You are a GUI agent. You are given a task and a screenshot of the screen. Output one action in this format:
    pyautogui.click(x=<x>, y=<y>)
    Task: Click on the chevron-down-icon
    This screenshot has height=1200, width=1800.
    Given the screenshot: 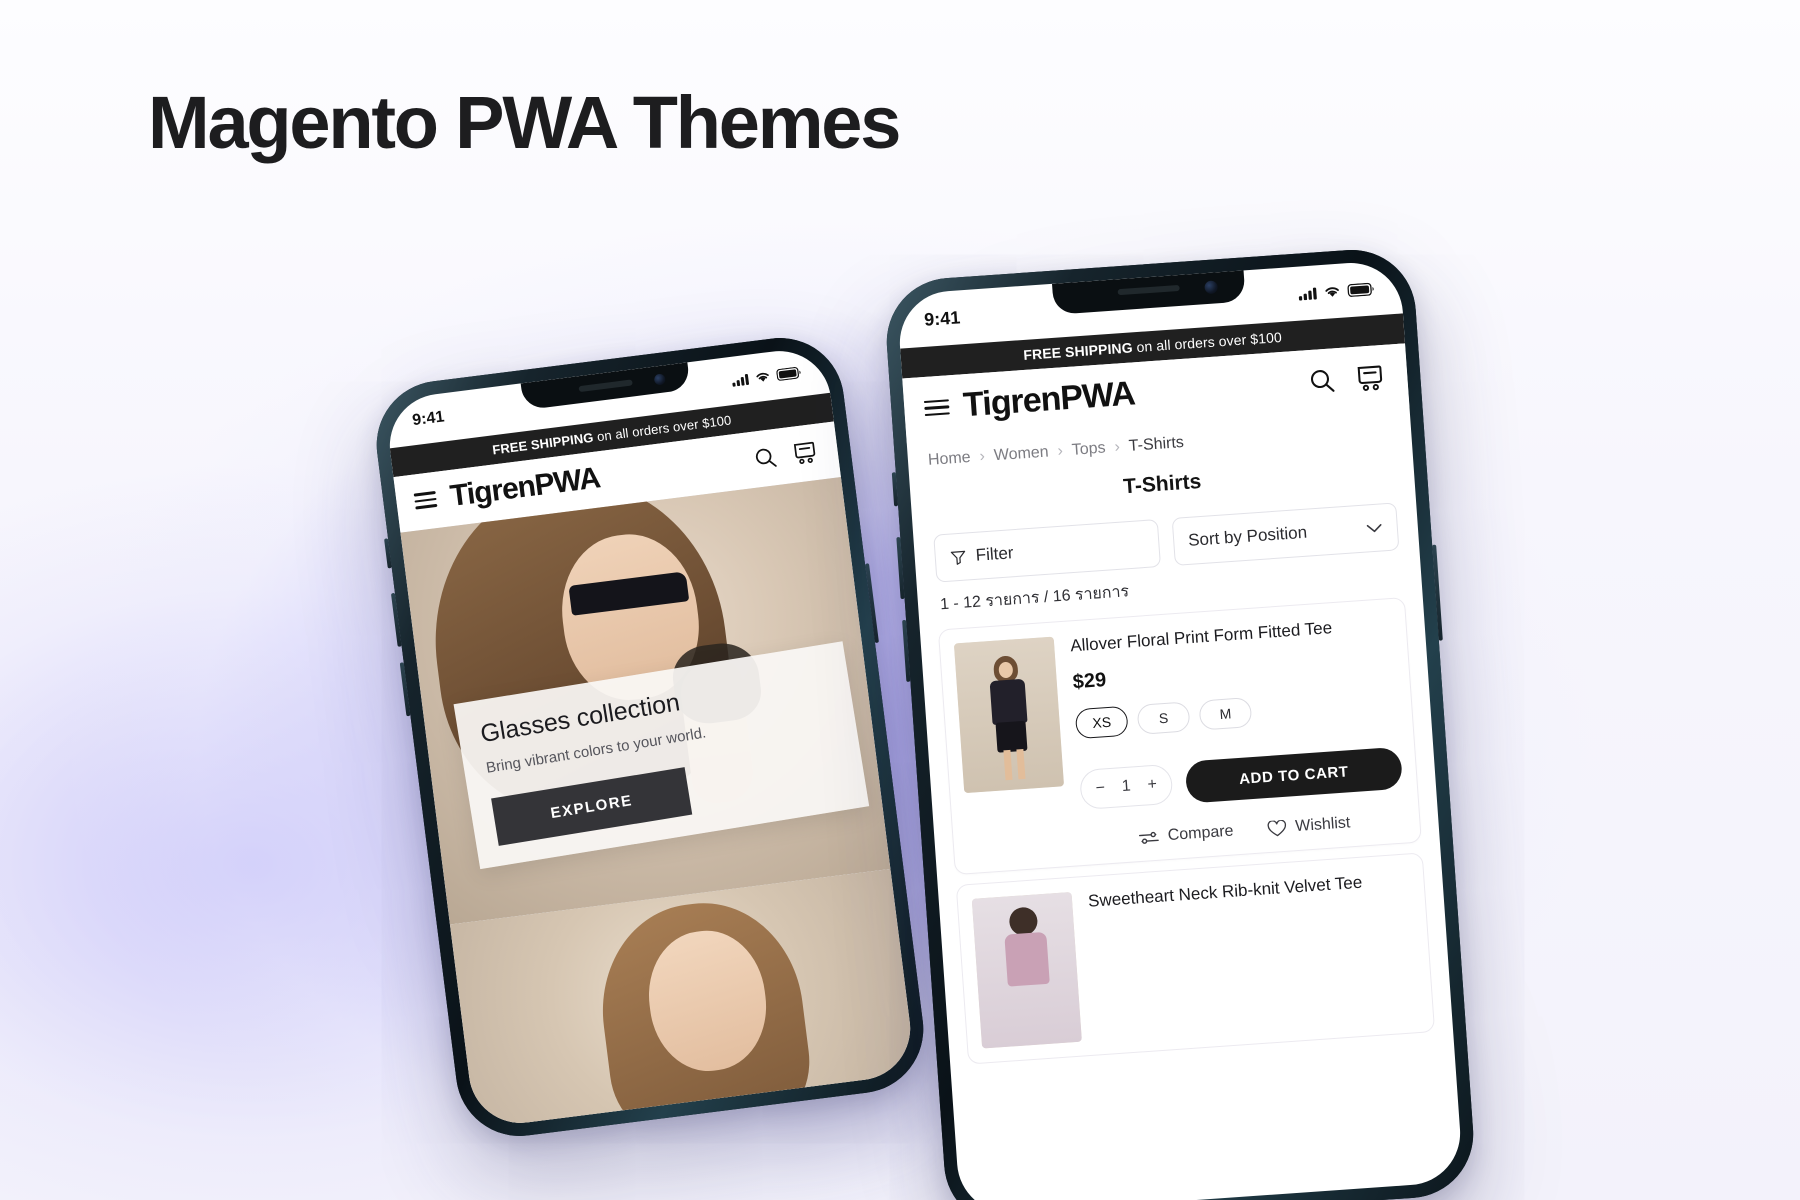 What is the action you would take?
    pyautogui.click(x=1374, y=527)
    